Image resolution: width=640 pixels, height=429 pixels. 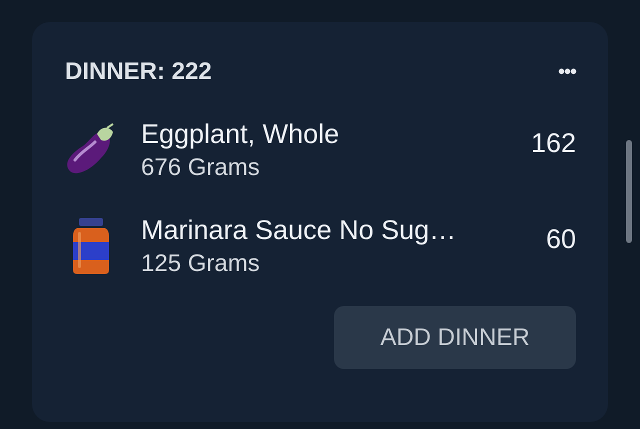 What do you see at coordinates (567, 72) in the screenshot?
I see `more-menu-button: •••` at bounding box center [567, 72].